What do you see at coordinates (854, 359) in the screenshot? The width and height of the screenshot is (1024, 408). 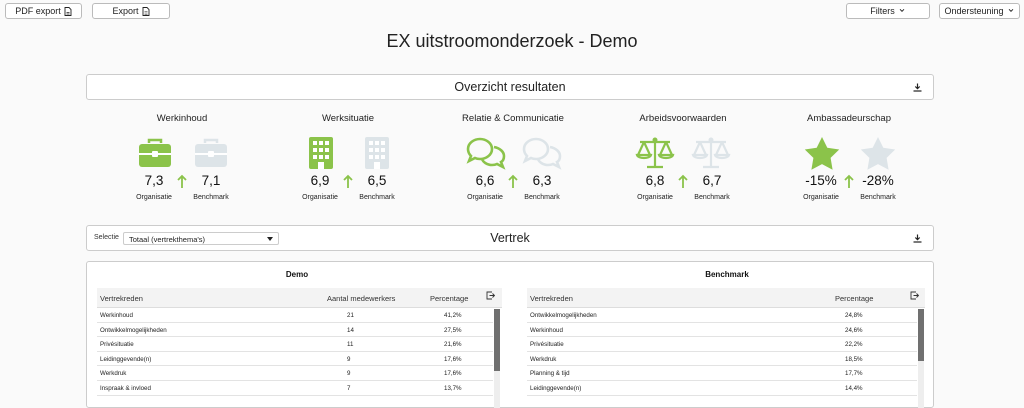 I see `cell-pct: 18,5%` at bounding box center [854, 359].